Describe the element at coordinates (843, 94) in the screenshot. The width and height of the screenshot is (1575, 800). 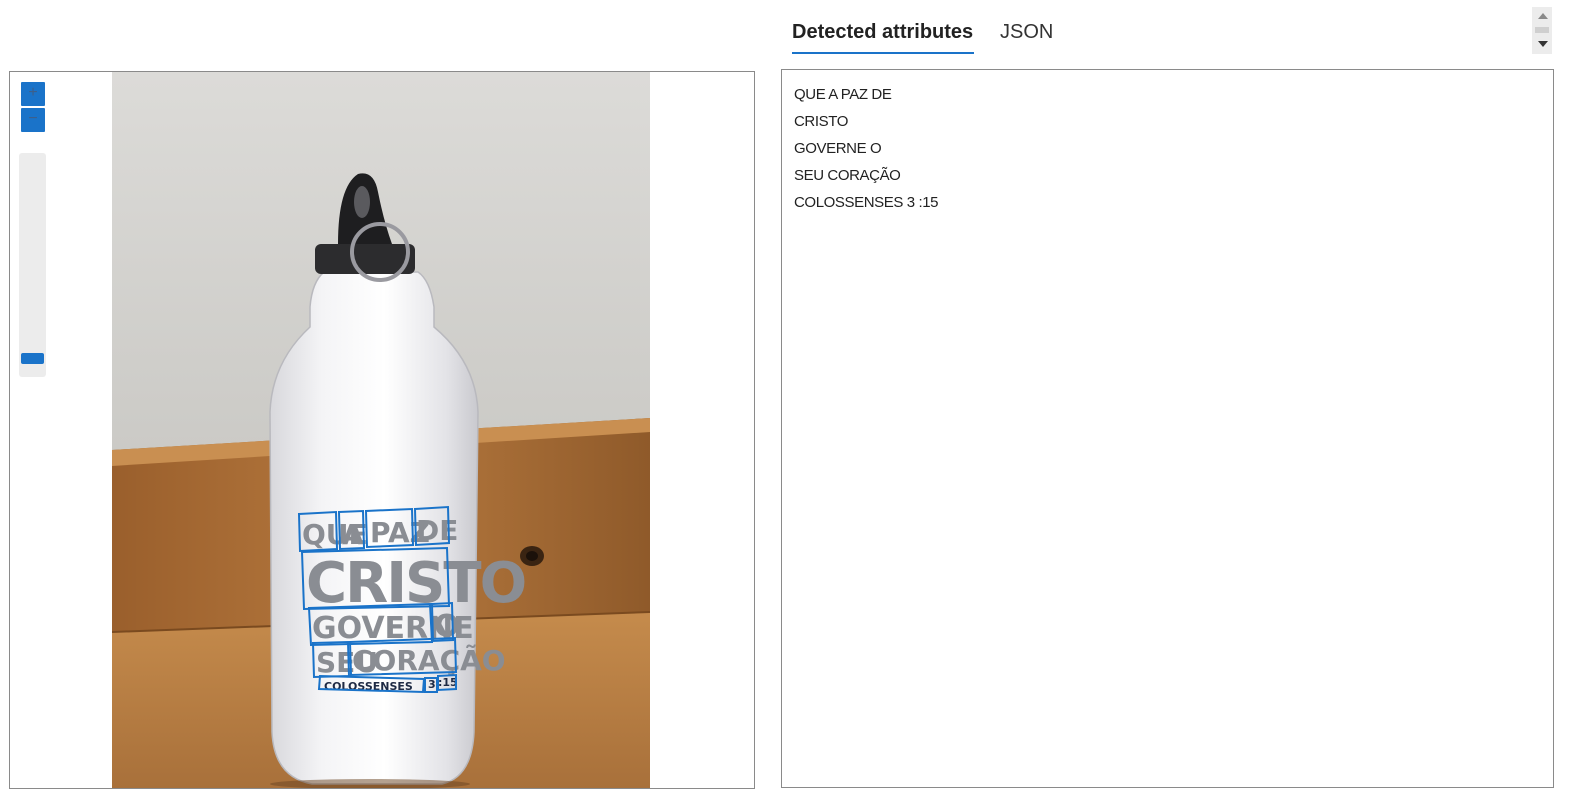
I see `result-line: QUE A PAZ DE` at that location.